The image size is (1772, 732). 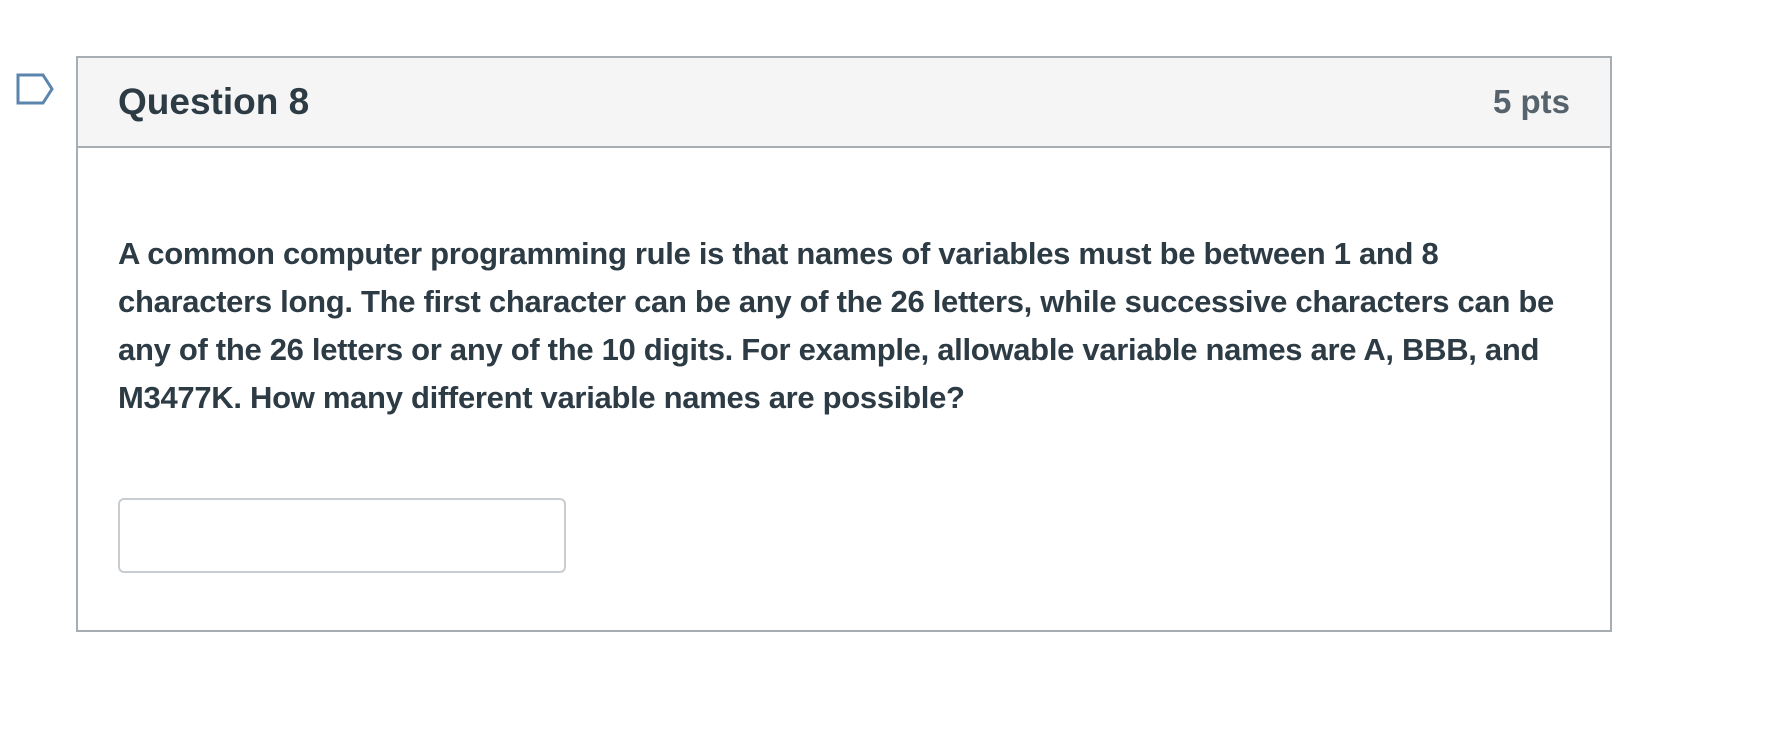 What do you see at coordinates (214, 101) in the screenshot?
I see `question-title: Question 8` at bounding box center [214, 101].